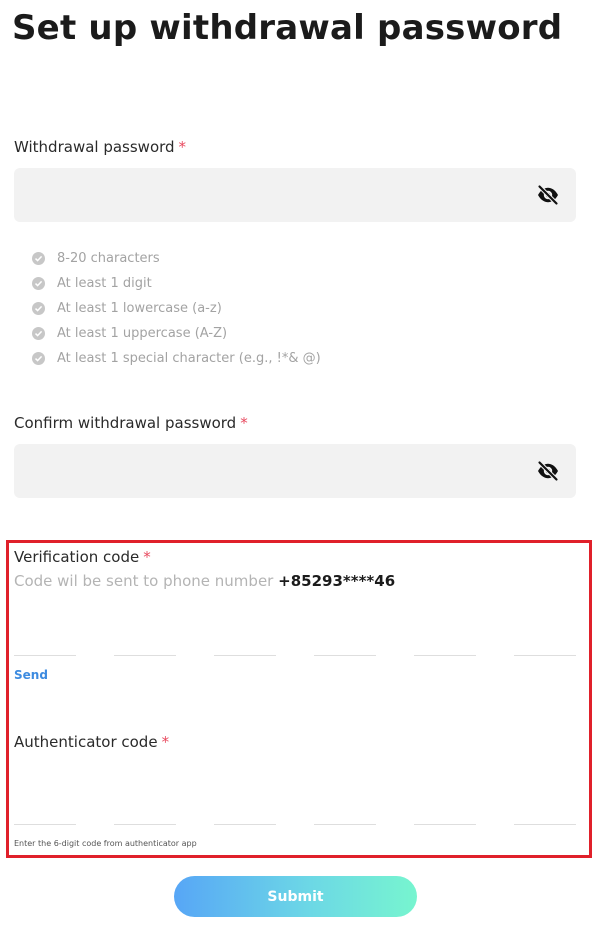  What do you see at coordinates (144, 581) in the screenshot?
I see `verification-hint-text: Code wil be sent to phone number` at bounding box center [144, 581].